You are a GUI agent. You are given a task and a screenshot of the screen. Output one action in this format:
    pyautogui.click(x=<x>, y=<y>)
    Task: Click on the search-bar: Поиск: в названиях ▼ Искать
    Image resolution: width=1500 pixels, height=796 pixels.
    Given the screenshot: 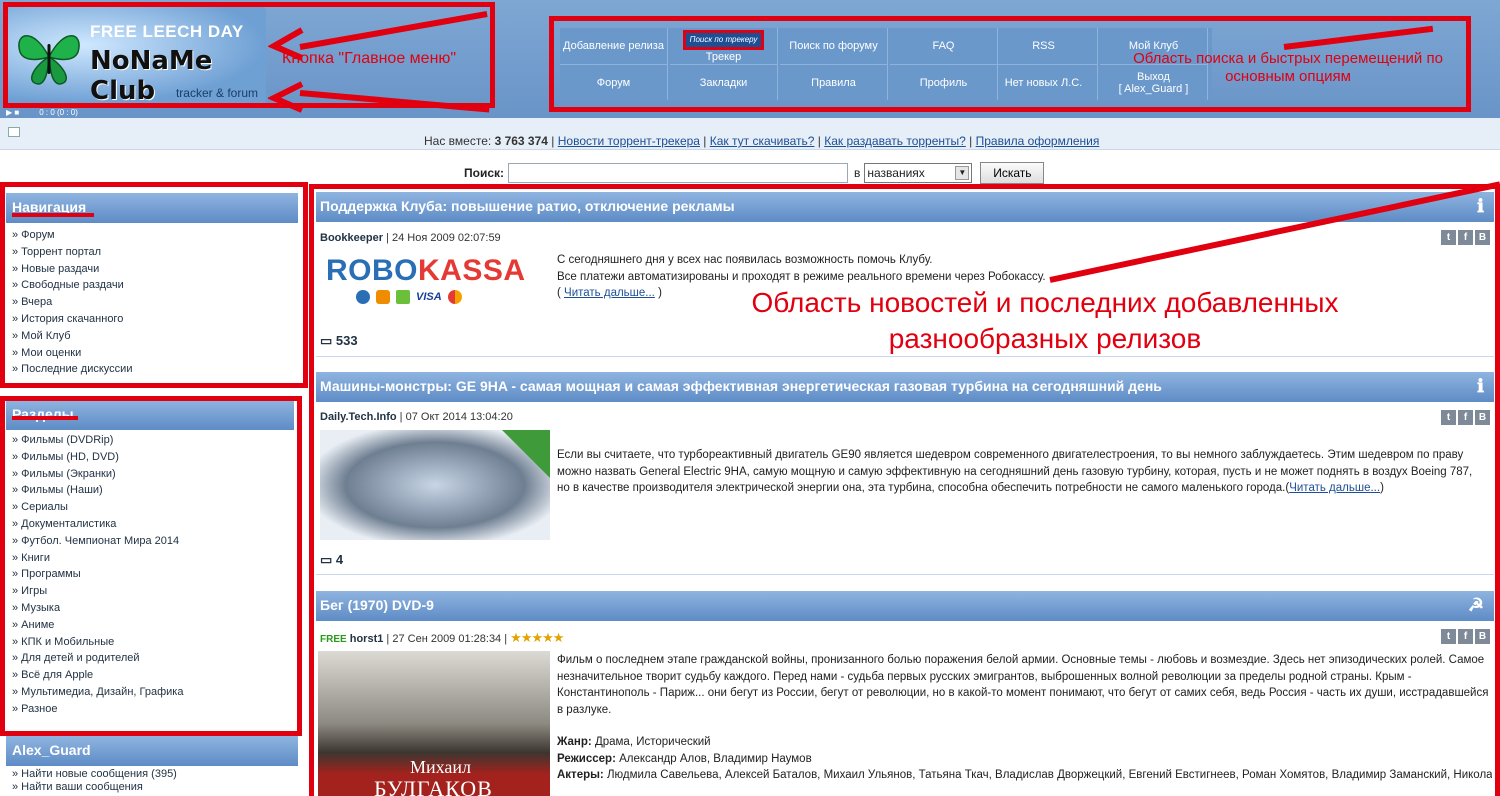 What is the action you would take?
    pyautogui.click(x=754, y=173)
    